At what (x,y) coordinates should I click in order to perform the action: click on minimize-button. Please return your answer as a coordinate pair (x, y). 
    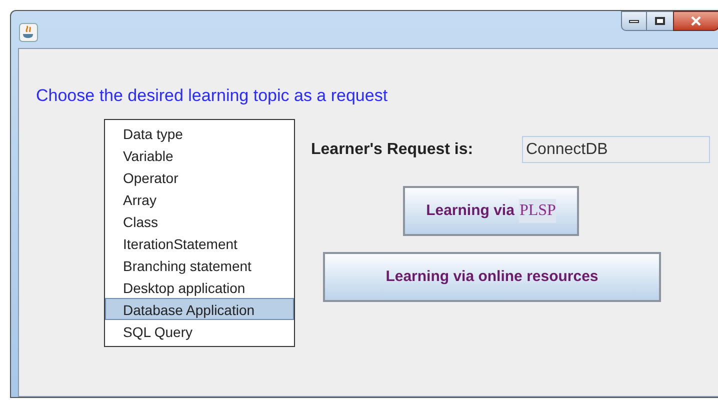
    Looking at the image, I should click on (634, 21).